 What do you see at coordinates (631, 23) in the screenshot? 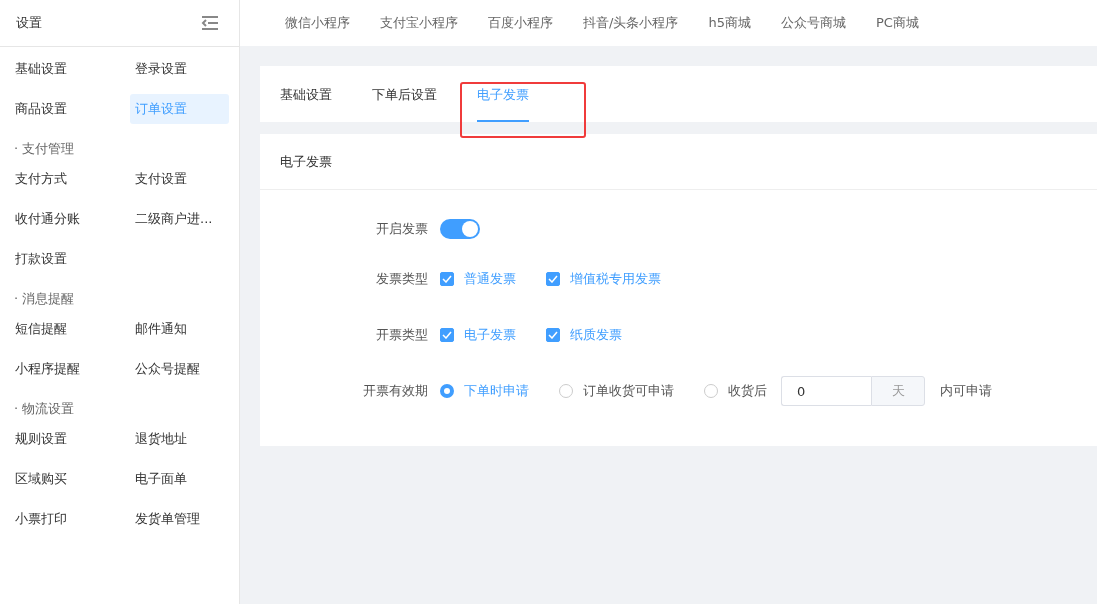
I see `platform-tab: 抖音/头条小程序` at bounding box center [631, 23].